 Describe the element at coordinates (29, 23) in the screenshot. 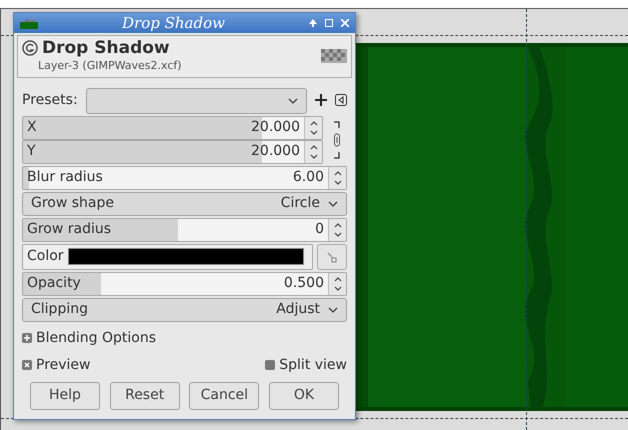

I see `app-icon` at that location.